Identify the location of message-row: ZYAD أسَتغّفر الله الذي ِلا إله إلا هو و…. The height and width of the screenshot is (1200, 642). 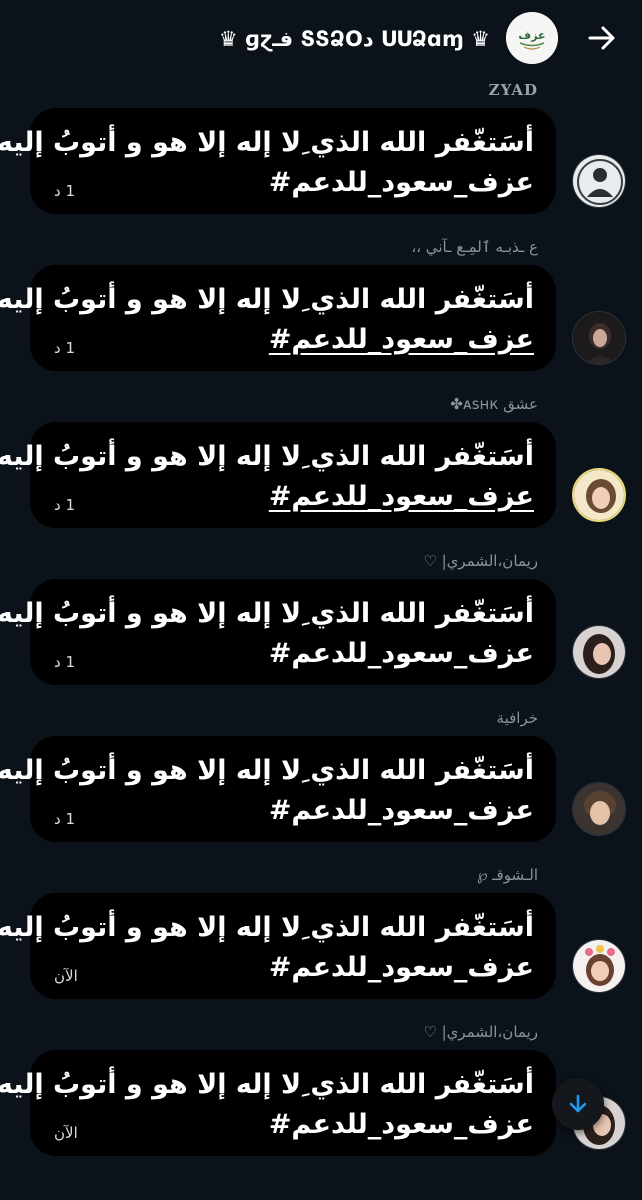
(321, 156).